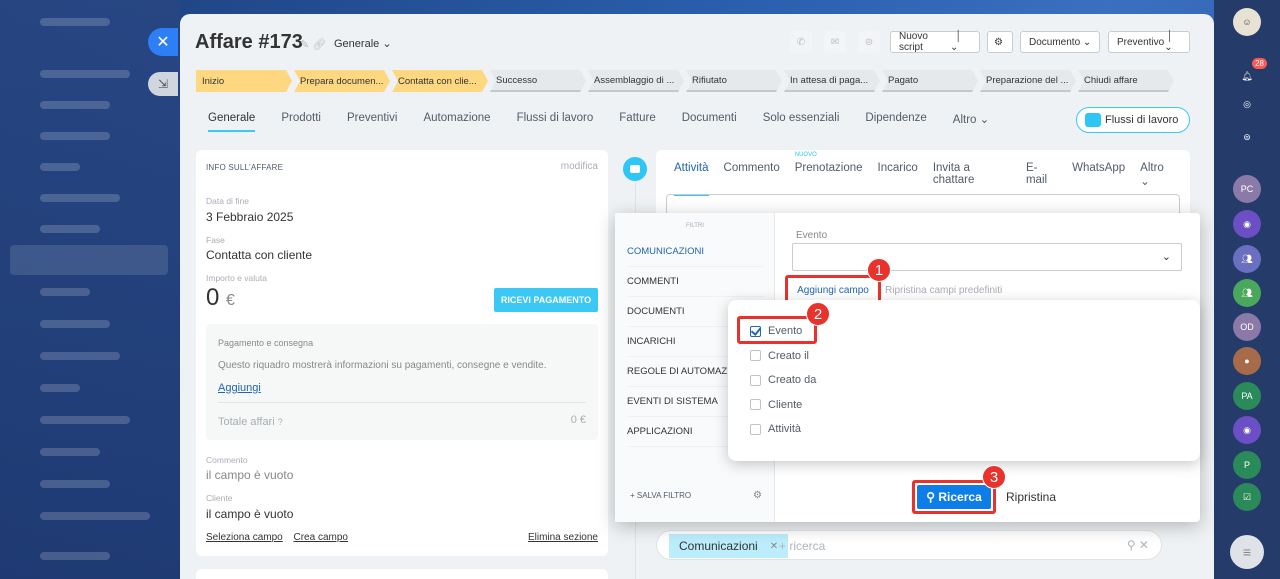 This screenshot has height=579, width=1280. What do you see at coordinates (734, 81) in the screenshot?
I see `stage-6: Rifiutato` at bounding box center [734, 81].